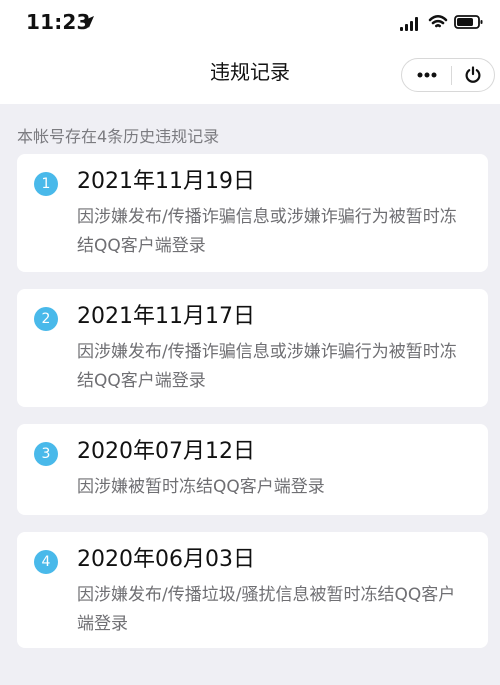 The width and height of the screenshot is (500, 685). Describe the element at coordinates (46, 454) in the screenshot. I see `record-number-badge: 3` at that location.